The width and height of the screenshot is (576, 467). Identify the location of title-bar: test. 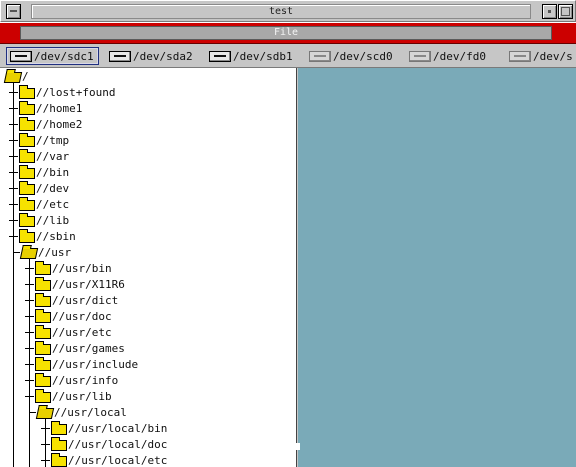
(288, 11).